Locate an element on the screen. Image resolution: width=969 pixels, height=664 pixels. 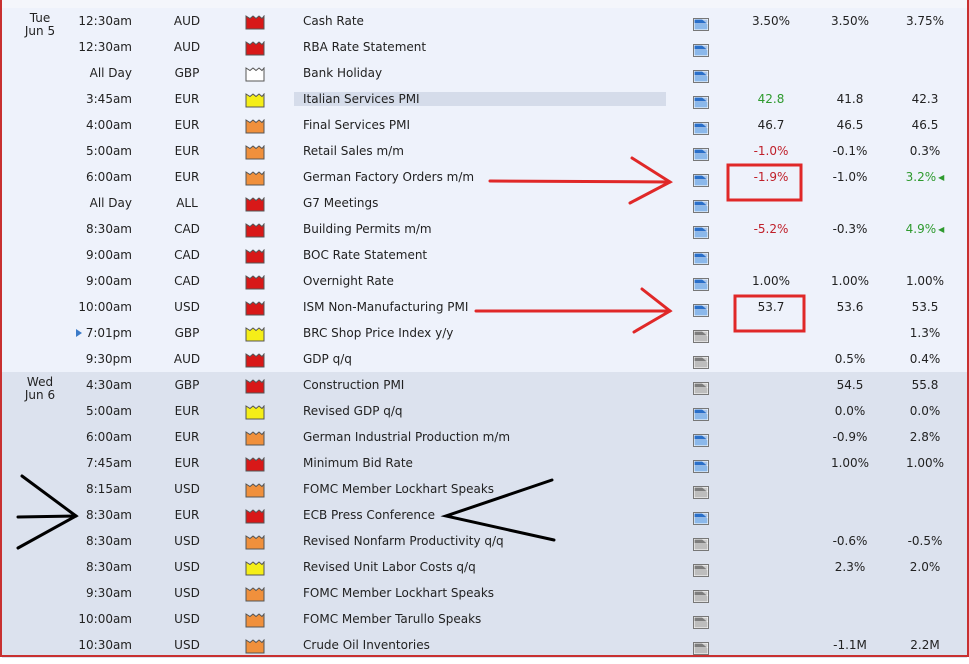
window-frame-left is located at coordinates (1, 328).